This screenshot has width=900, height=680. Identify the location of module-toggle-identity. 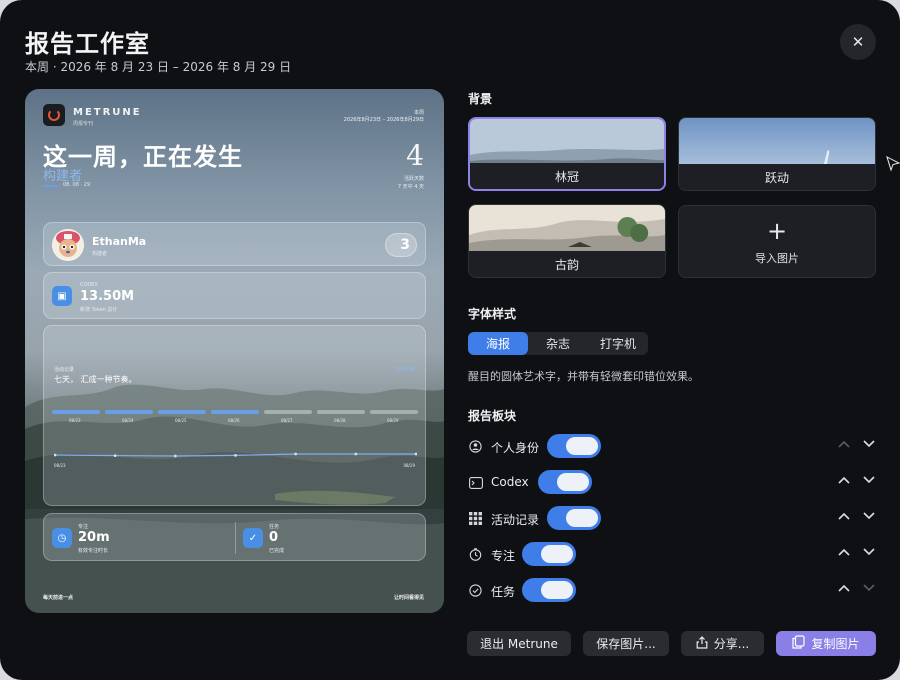
(574, 446).